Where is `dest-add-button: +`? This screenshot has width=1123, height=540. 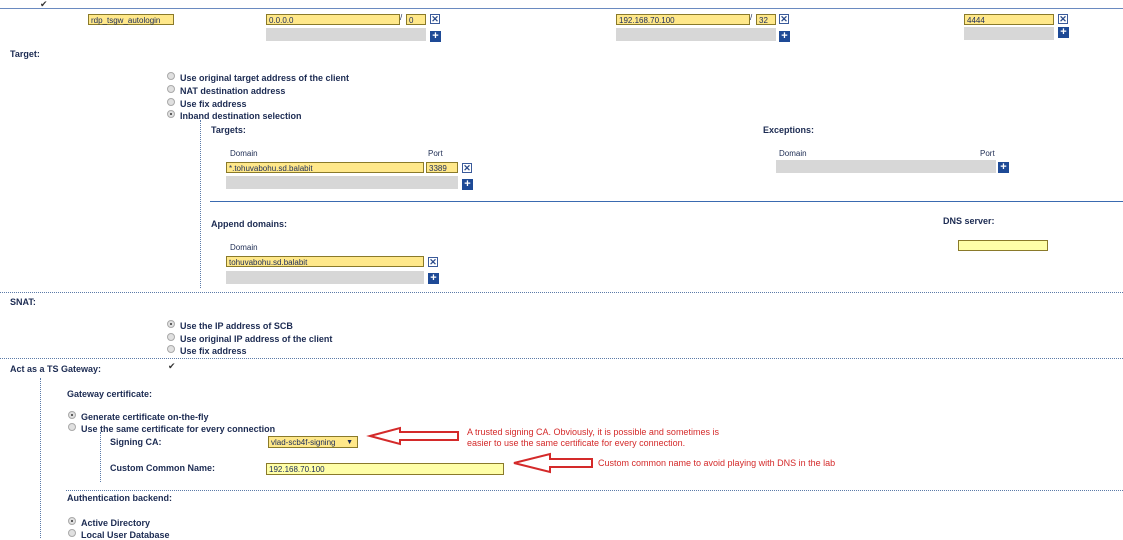 dest-add-button: + is located at coordinates (784, 36).